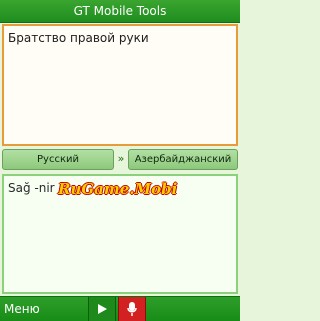 The image size is (320, 321). I want to click on app-title: GT Mobile Tools, so click(120, 11).